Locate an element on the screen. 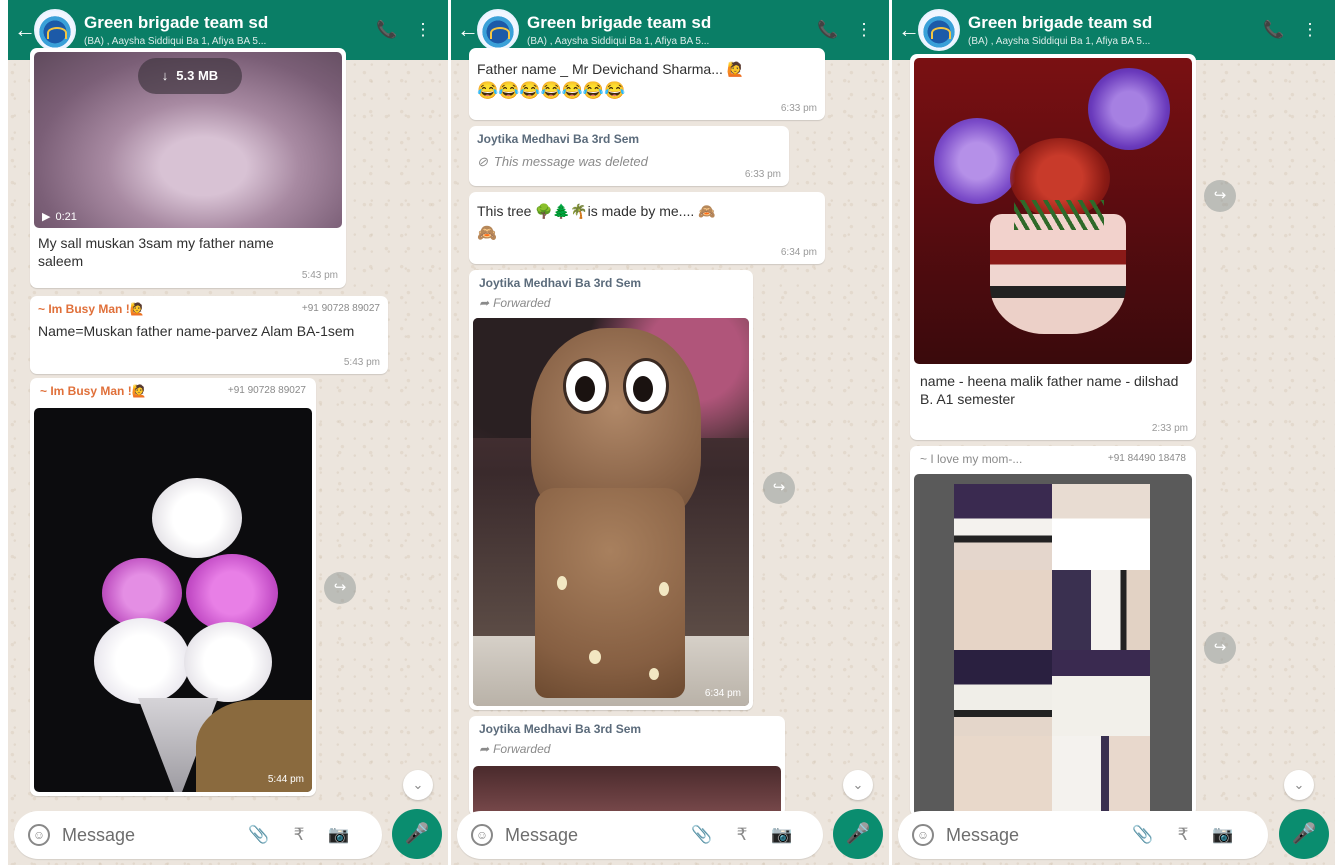 The width and height of the screenshot is (1343, 865). download-chip: ↓ 5.3 MB is located at coordinates (190, 76).